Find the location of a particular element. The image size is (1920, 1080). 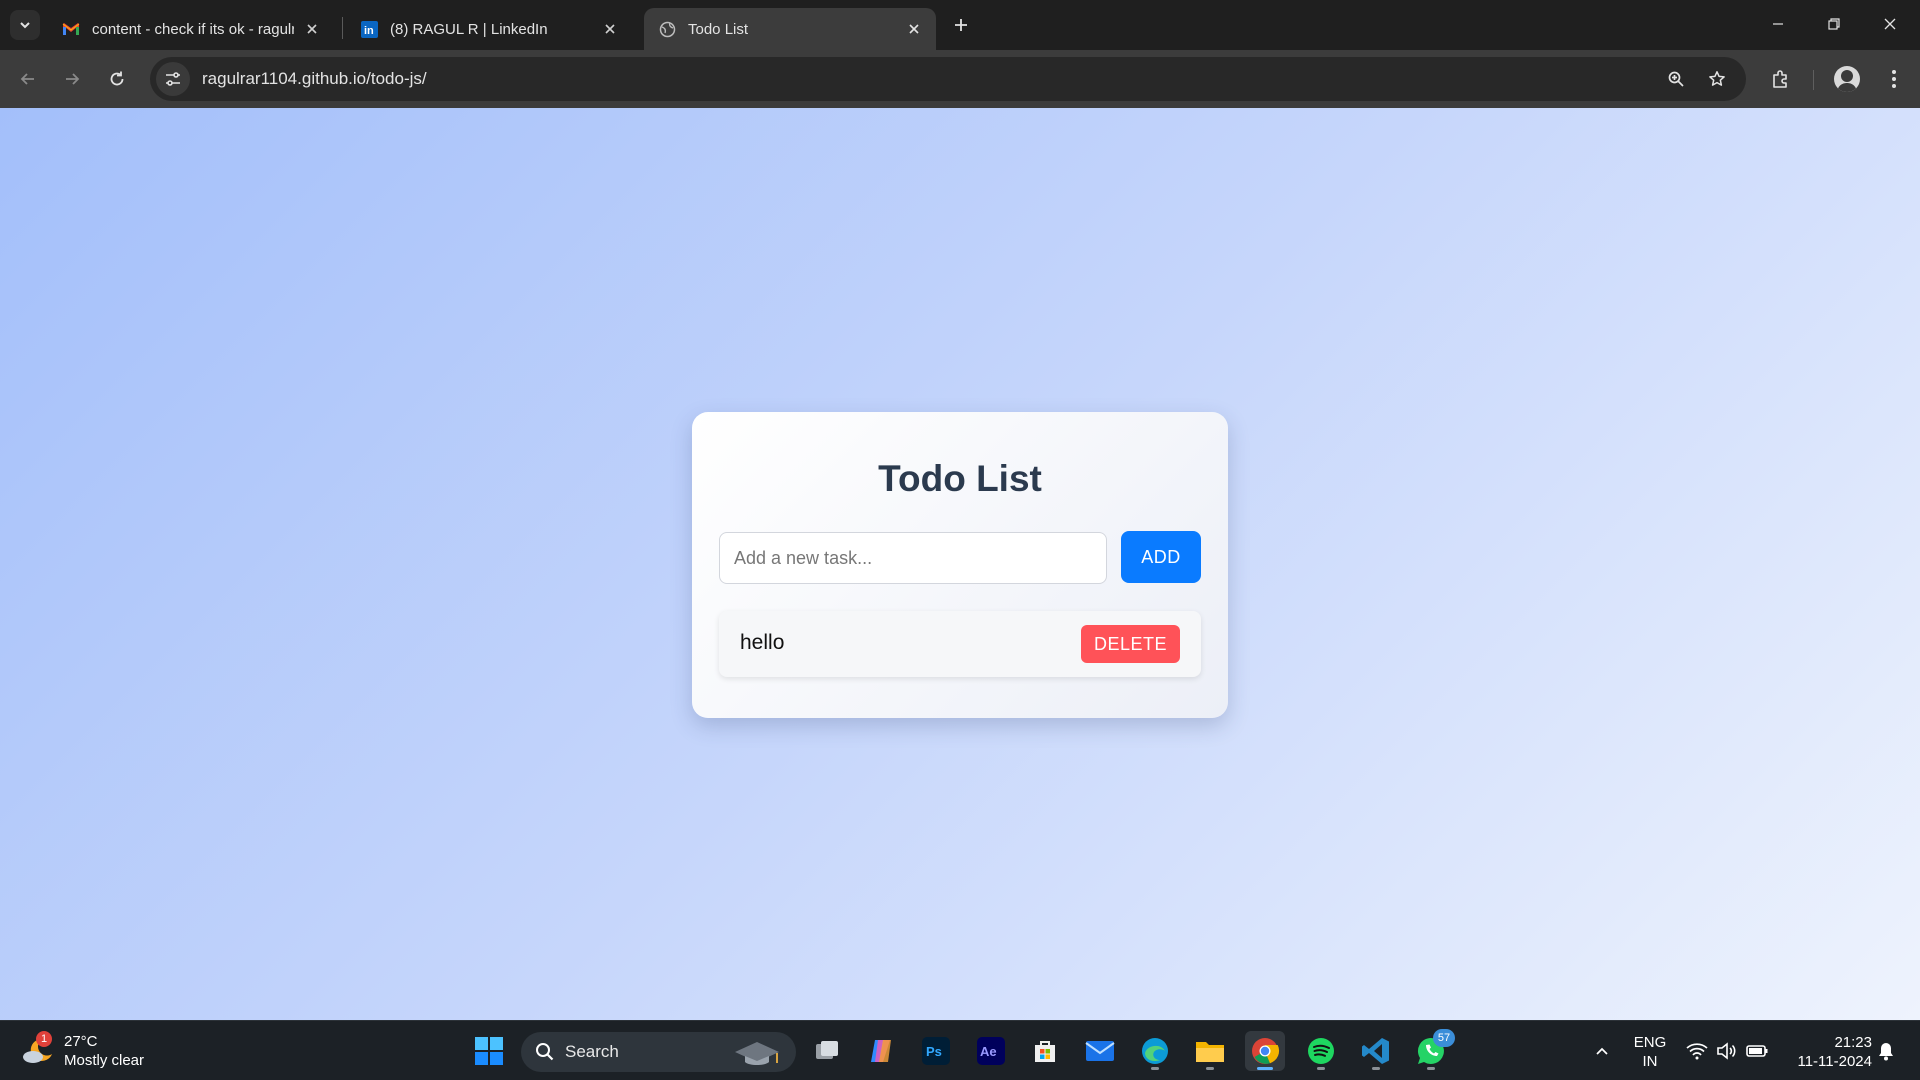

chevron-up-icon is located at coordinates (1602, 1051).